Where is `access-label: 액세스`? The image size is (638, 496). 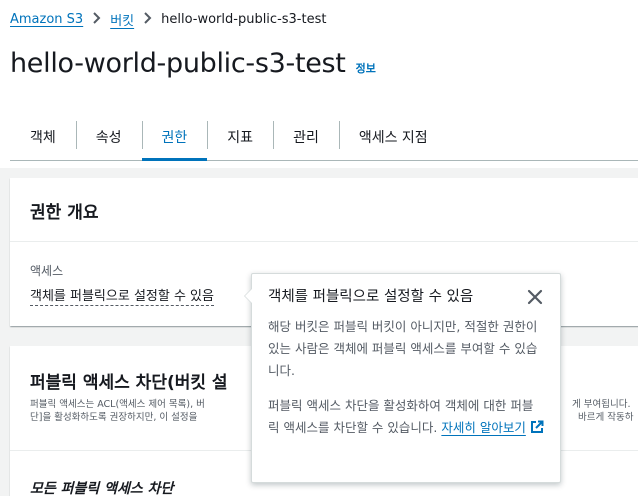
access-label: 액세스 is located at coordinates (47, 271).